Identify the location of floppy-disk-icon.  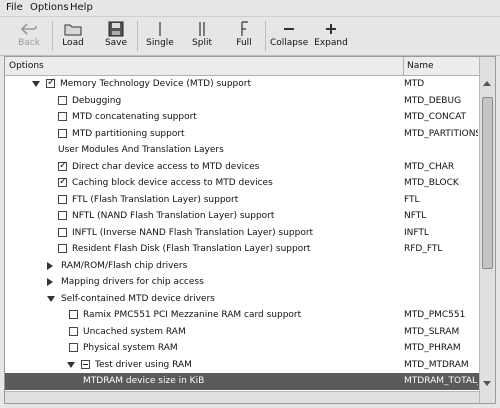
(116, 29).